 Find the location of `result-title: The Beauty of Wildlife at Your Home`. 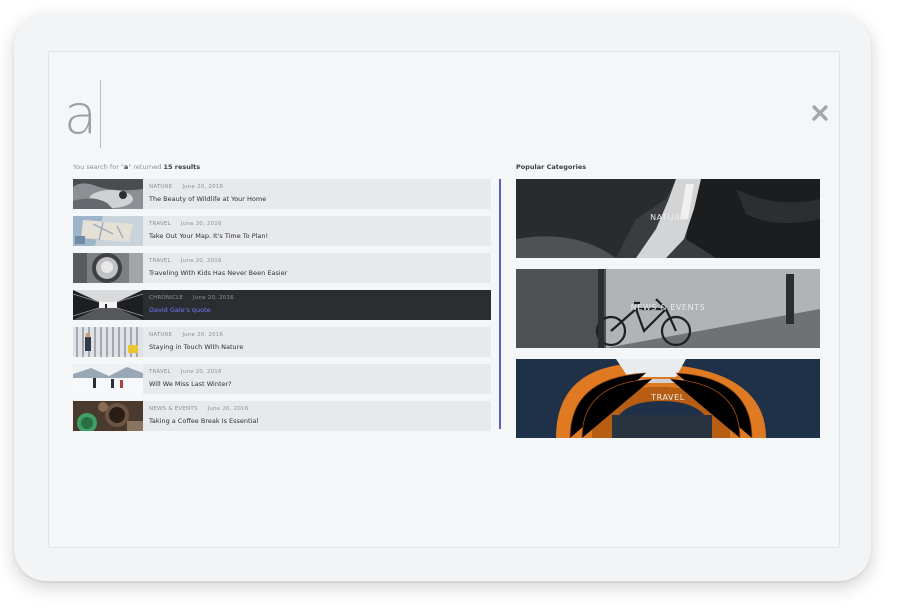

result-title: The Beauty of Wildlife at Your Home is located at coordinates (207, 199).